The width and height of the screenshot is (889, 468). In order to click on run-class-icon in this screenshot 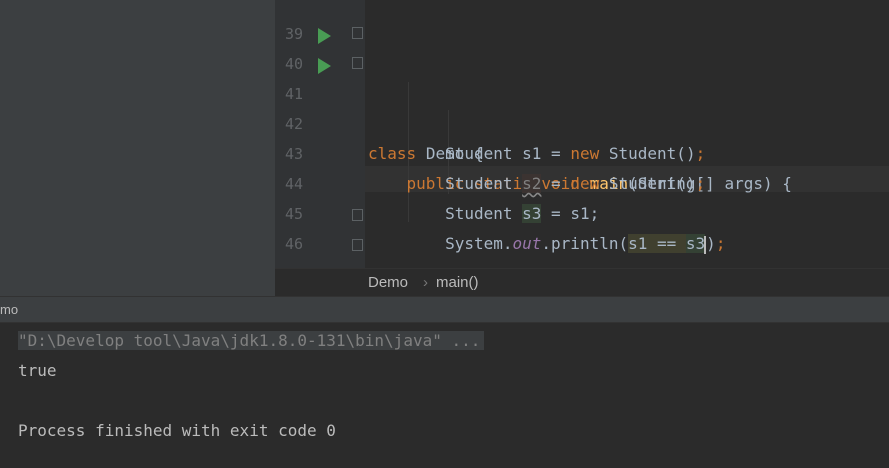, I will do `click(324, 36)`.